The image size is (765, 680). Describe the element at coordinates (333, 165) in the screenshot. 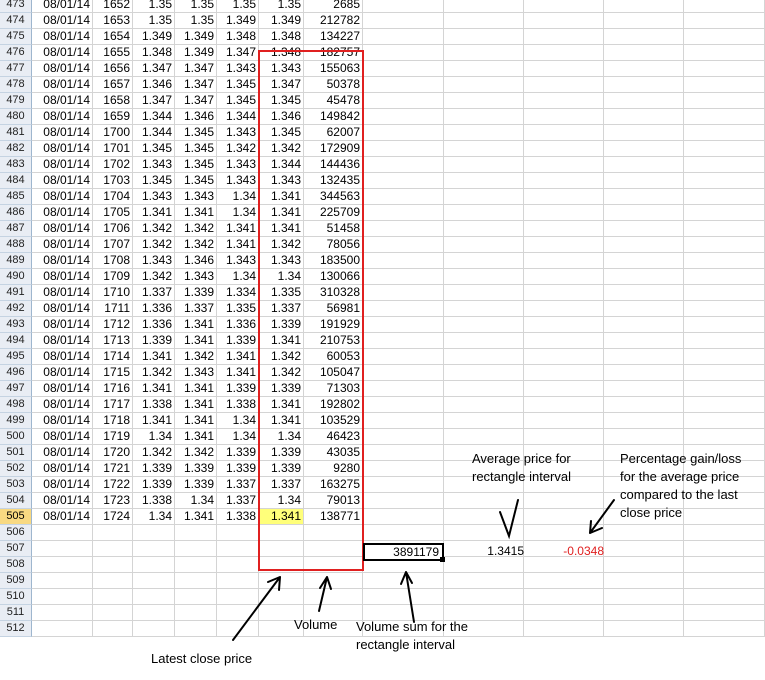

I see `cell-volume: 144436` at that location.